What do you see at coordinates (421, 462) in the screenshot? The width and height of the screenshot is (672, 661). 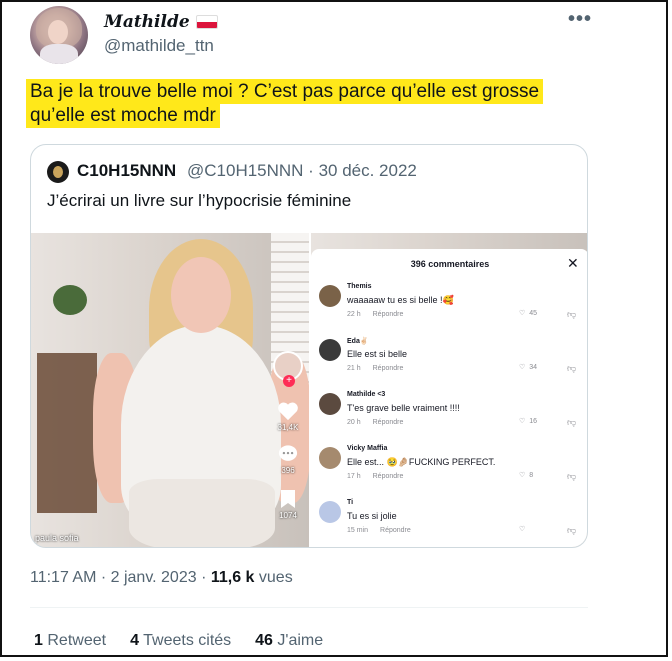 I see `comment-text: Elle est... 🥹🤌🏼FUCKING PERFECT.` at bounding box center [421, 462].